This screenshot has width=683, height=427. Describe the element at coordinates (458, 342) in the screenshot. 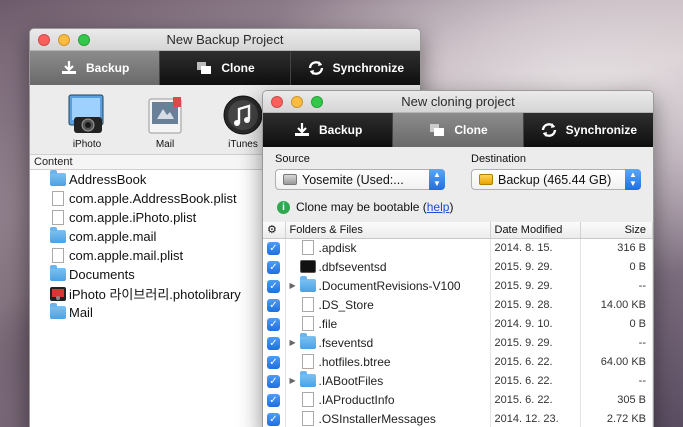

I see `table-row: ✓ ▶ .fseventsd 2015. 9. 29. --` at that location.